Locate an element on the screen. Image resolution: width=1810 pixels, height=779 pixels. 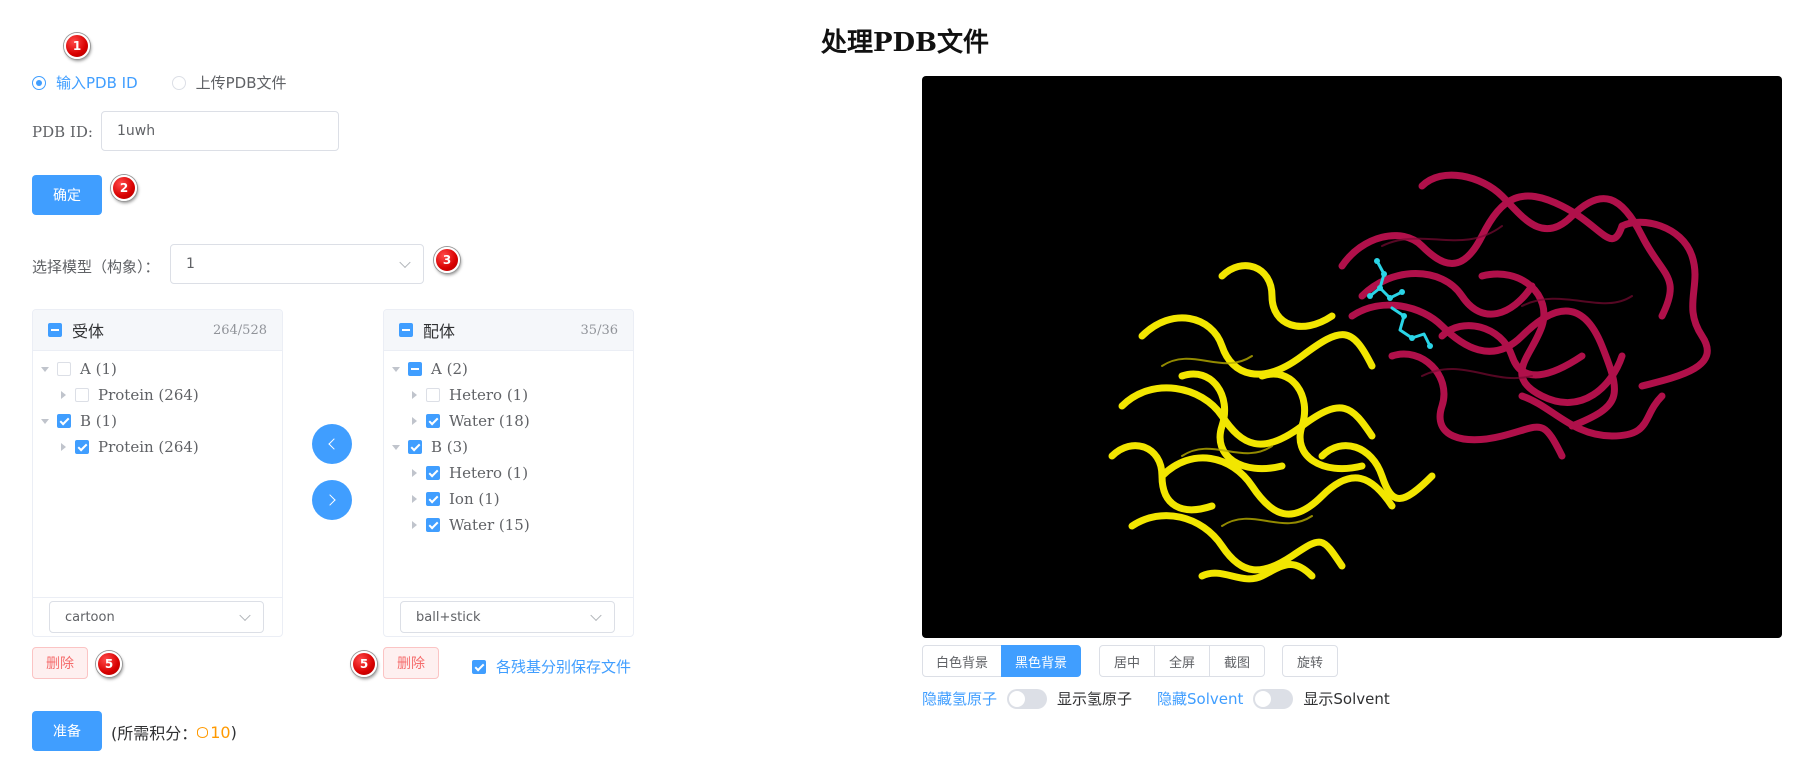
tree-node-ligand-b: B (3) is located at coordinates (430, 447).